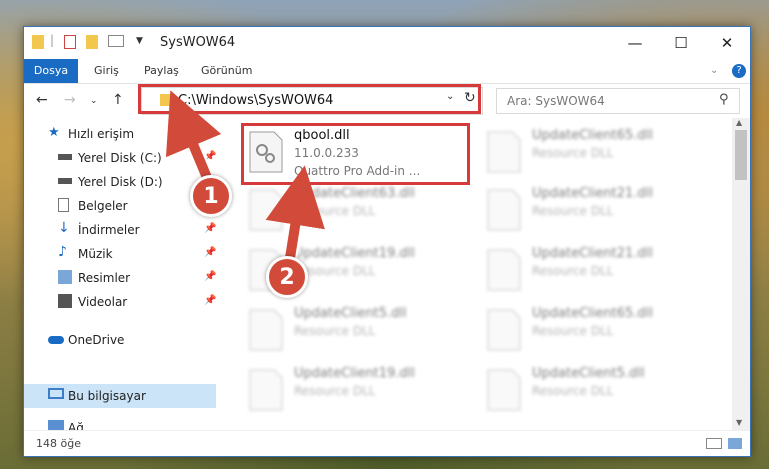 The height and width of the screenshot is (469, 769). I want to click on folder-icon, so click(38, 42).